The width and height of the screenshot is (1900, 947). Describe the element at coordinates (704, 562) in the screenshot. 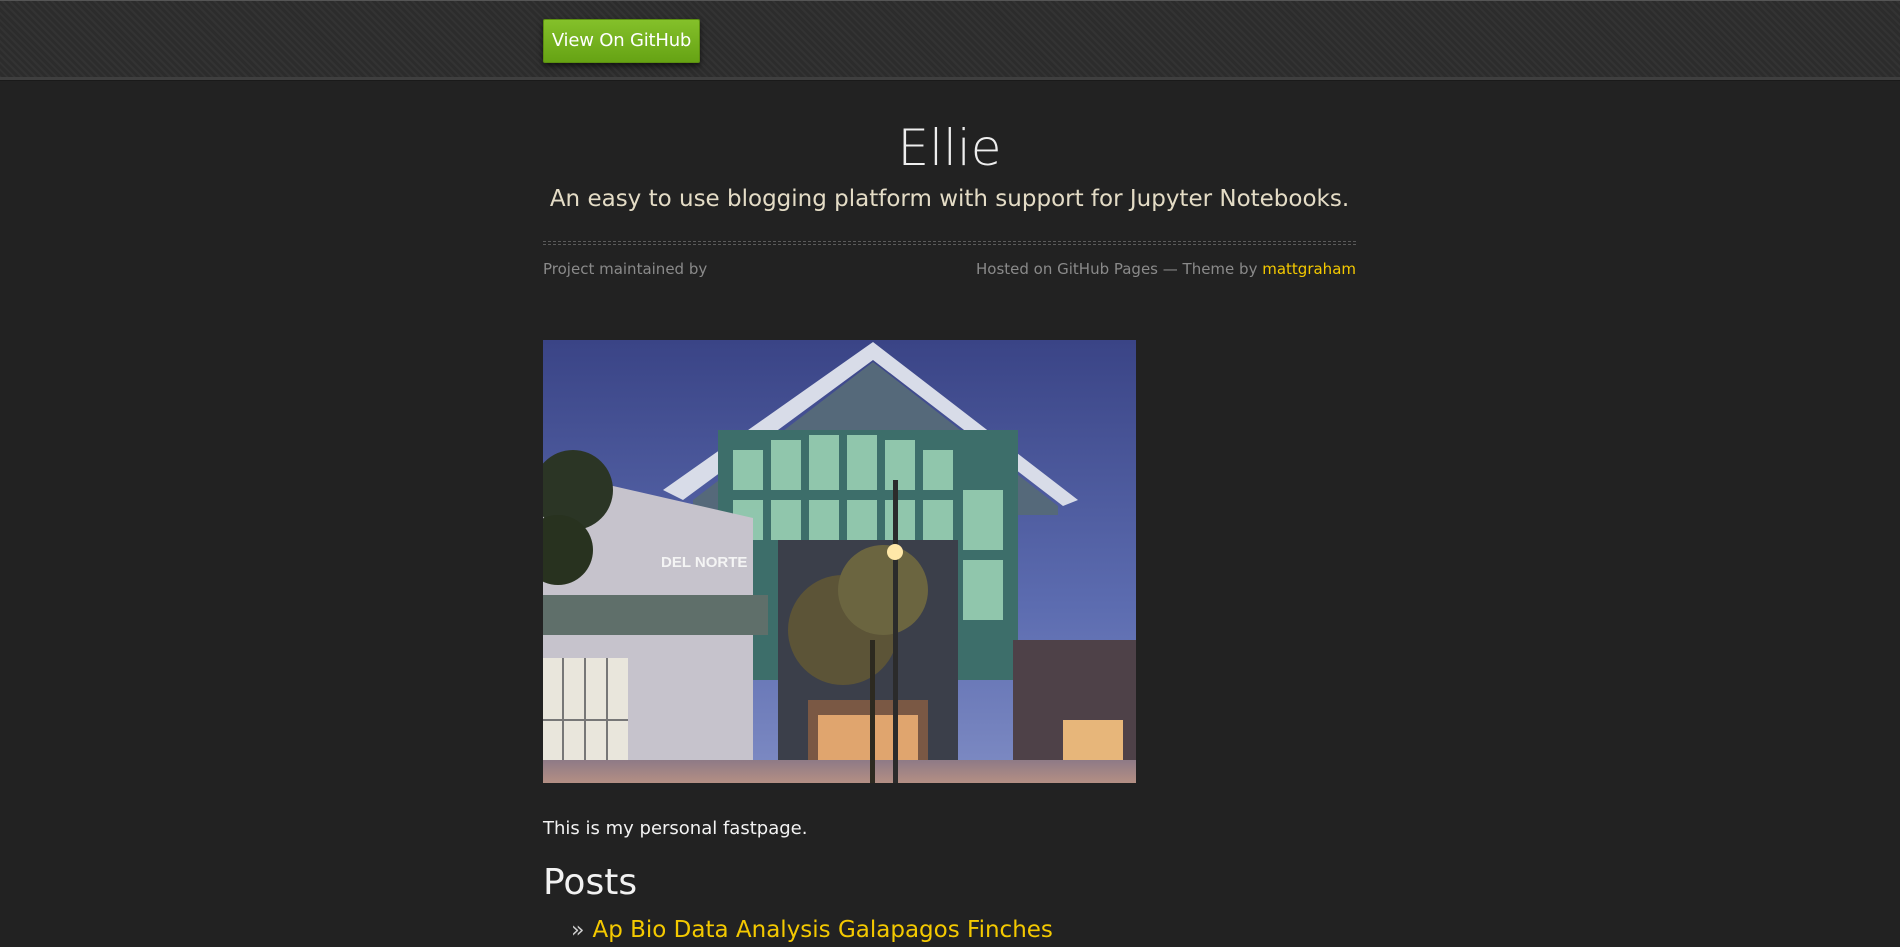

I see `building-sign-text: DEL NORTE` at that location.